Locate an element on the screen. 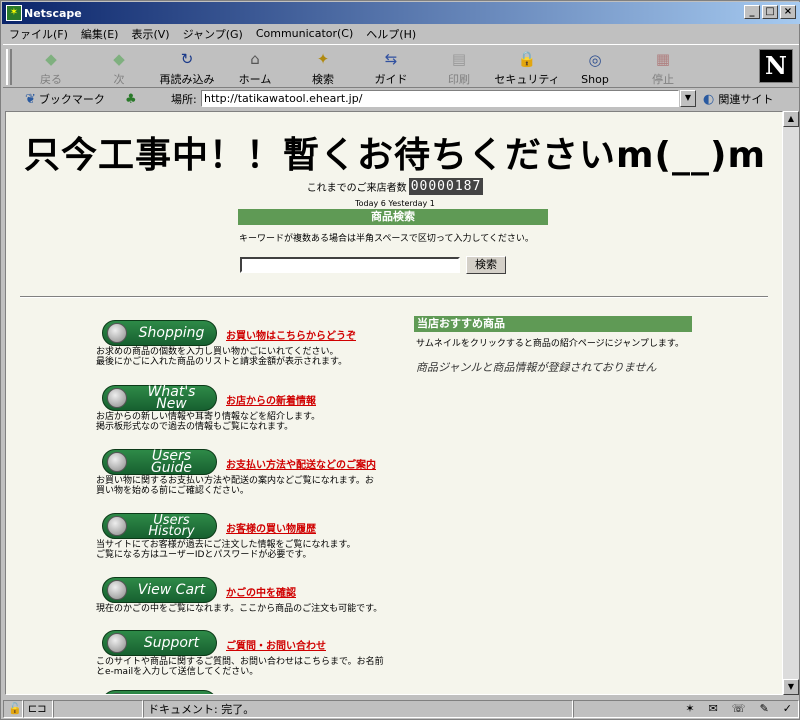 The width and height of the screenshot is (800, 720). view-cart-link: かごの中を確認 is located at coordinates (261, 591).